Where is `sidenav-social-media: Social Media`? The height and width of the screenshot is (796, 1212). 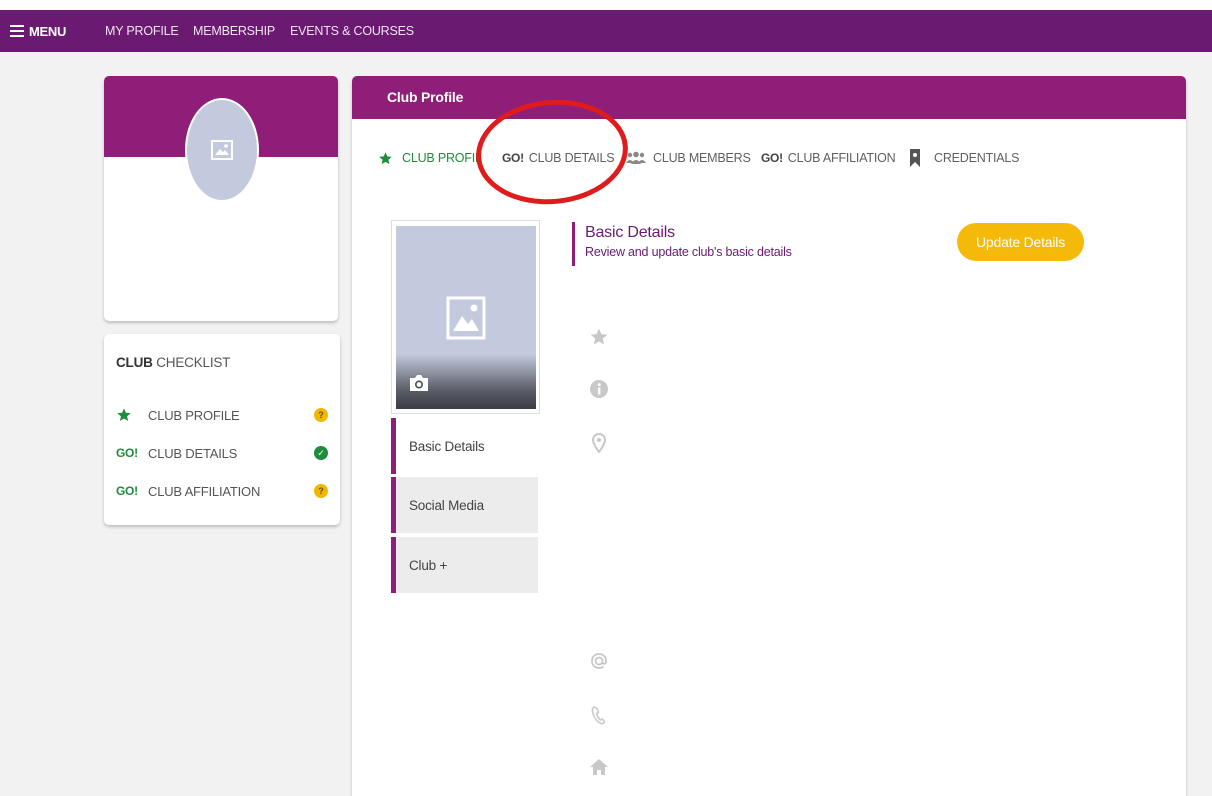
sidenav-social-media: Social Media is located at coordinates (464, 505).